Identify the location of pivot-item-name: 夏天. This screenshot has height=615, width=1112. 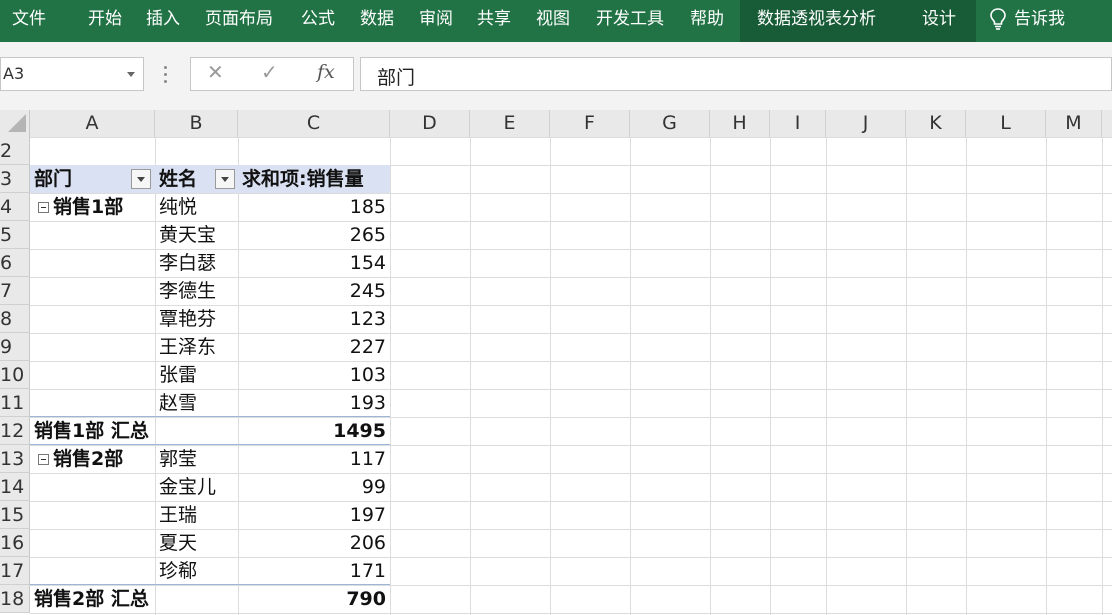
(178, 543).